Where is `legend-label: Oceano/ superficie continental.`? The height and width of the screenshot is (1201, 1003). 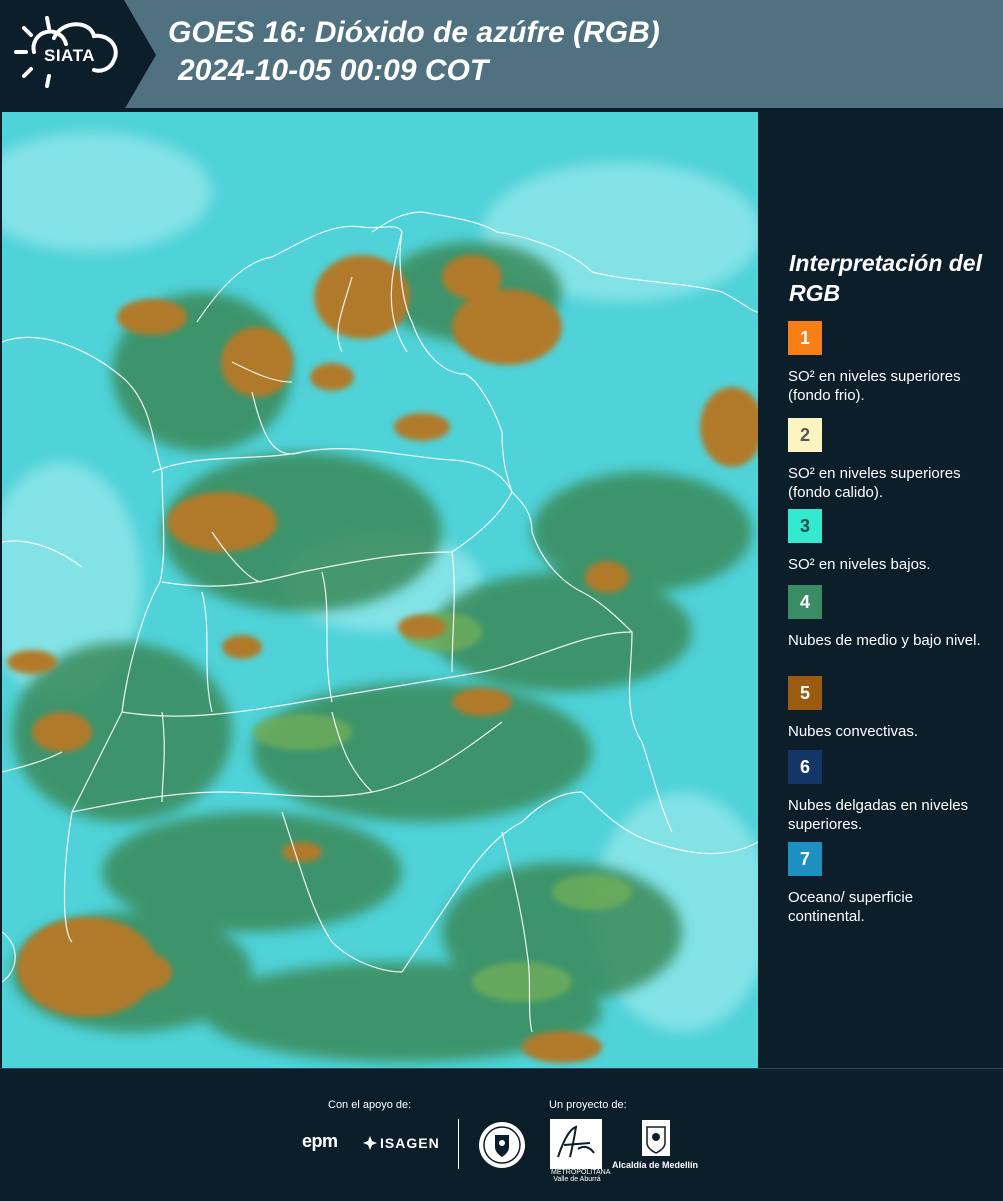
legend-label: Oceano/ superficie continental. is located at coordinates (851, 907).